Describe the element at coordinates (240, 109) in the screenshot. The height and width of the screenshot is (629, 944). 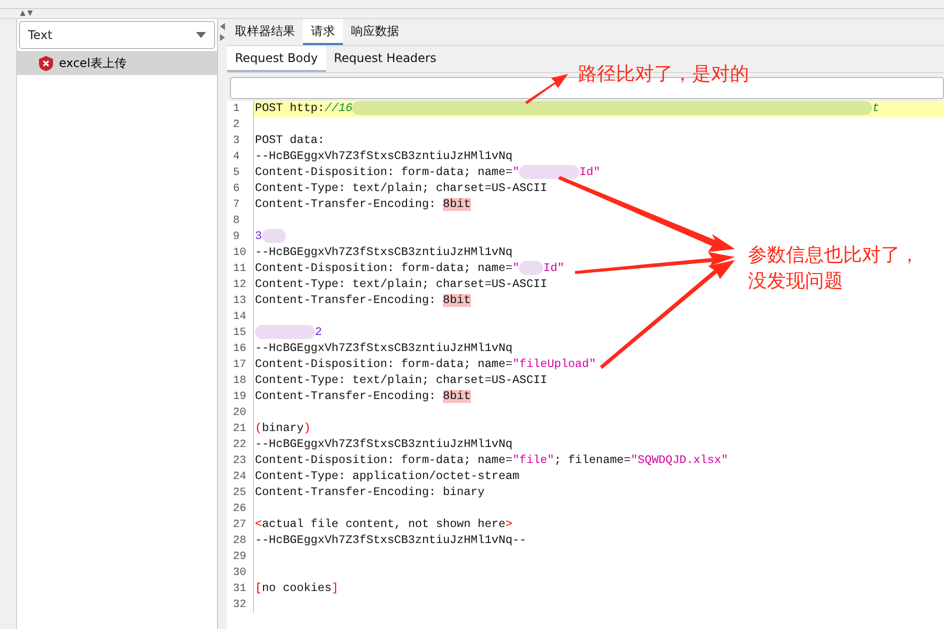
I see `line-number: 1` at that location.